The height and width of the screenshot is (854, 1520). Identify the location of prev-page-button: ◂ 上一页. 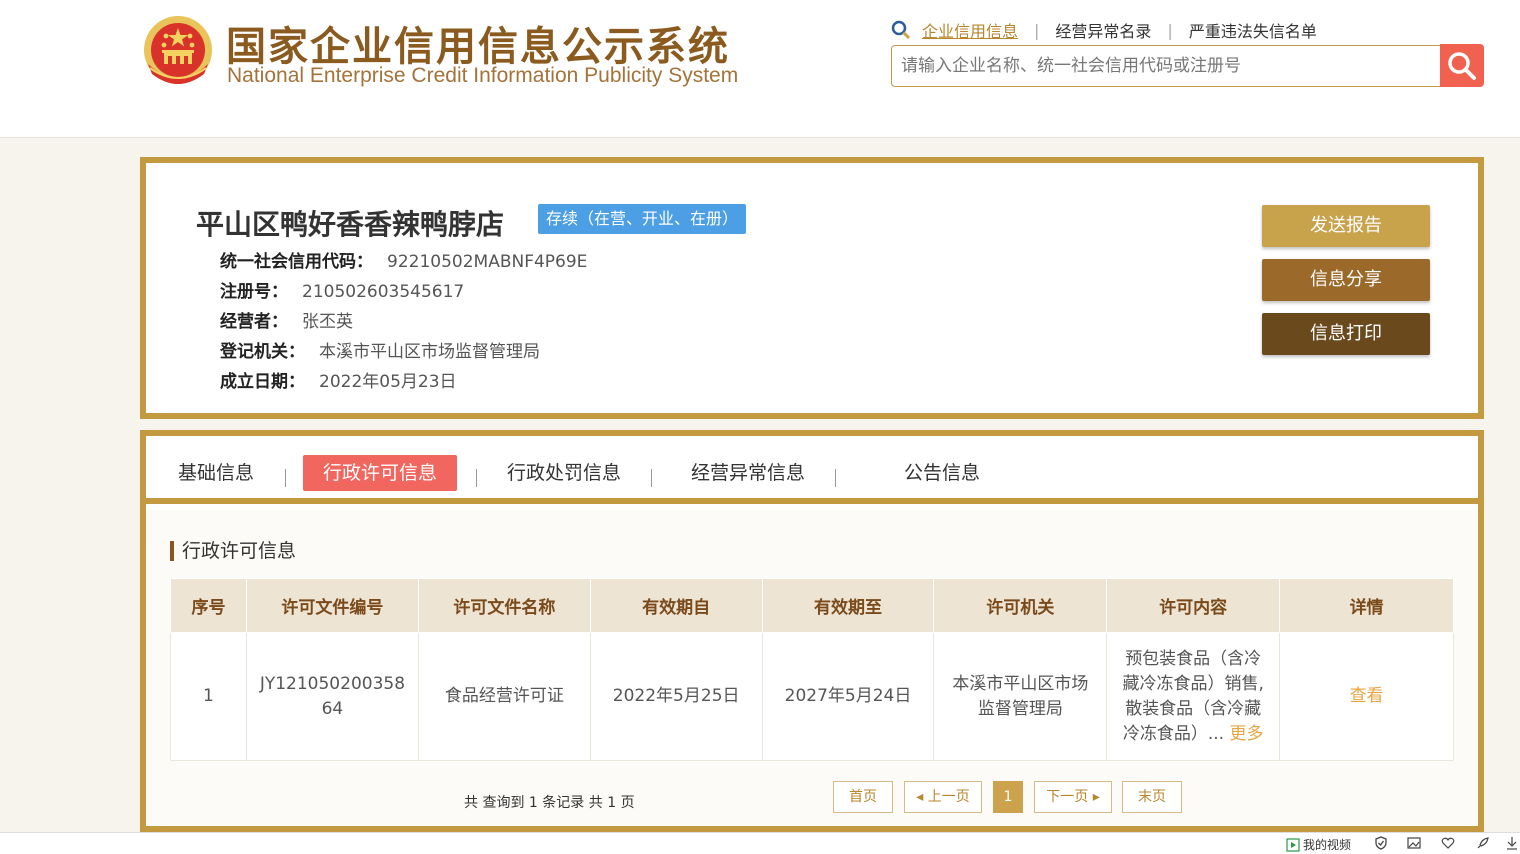
(943, 797).